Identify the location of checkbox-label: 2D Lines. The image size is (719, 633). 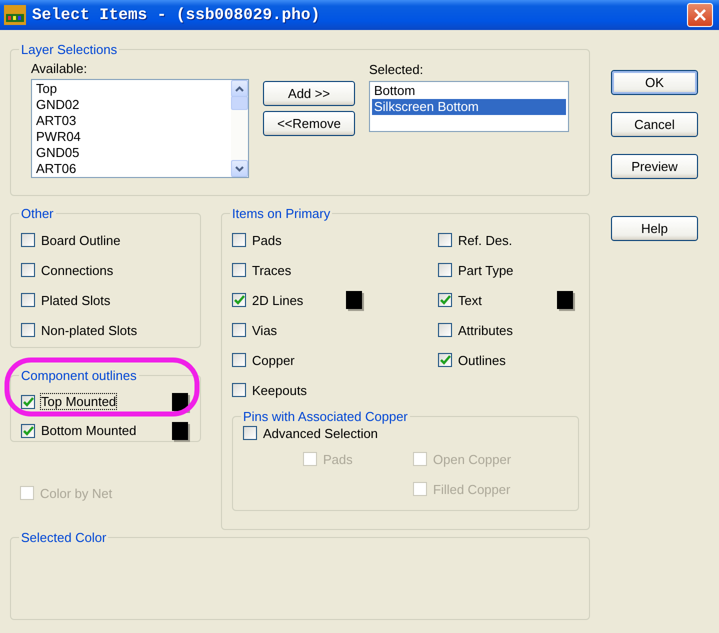
(278, 300).